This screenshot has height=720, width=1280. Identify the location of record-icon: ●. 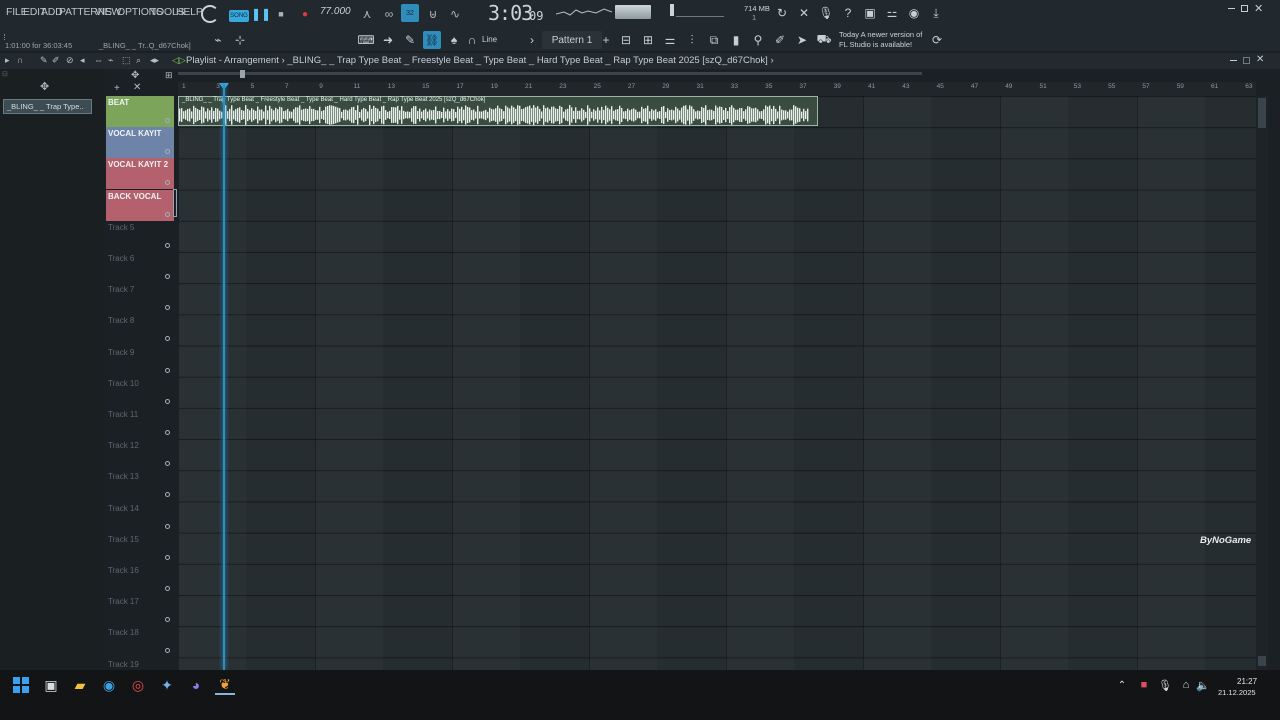
(305, 14).